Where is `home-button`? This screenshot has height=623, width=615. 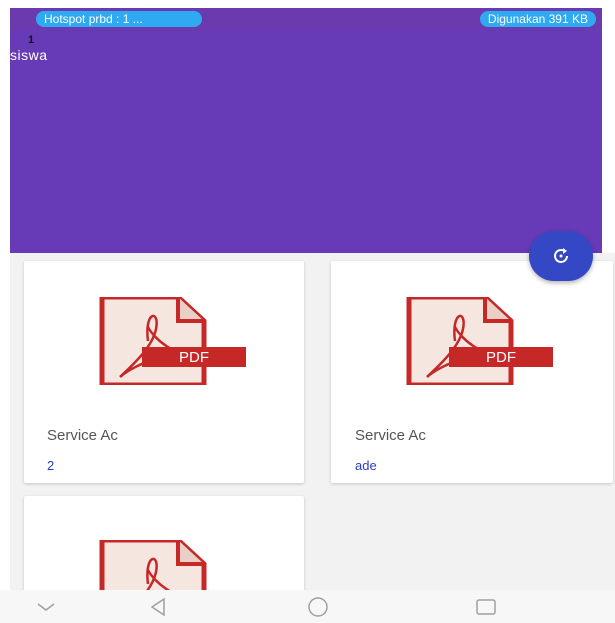
home-button is located at coordinates (318, 607).